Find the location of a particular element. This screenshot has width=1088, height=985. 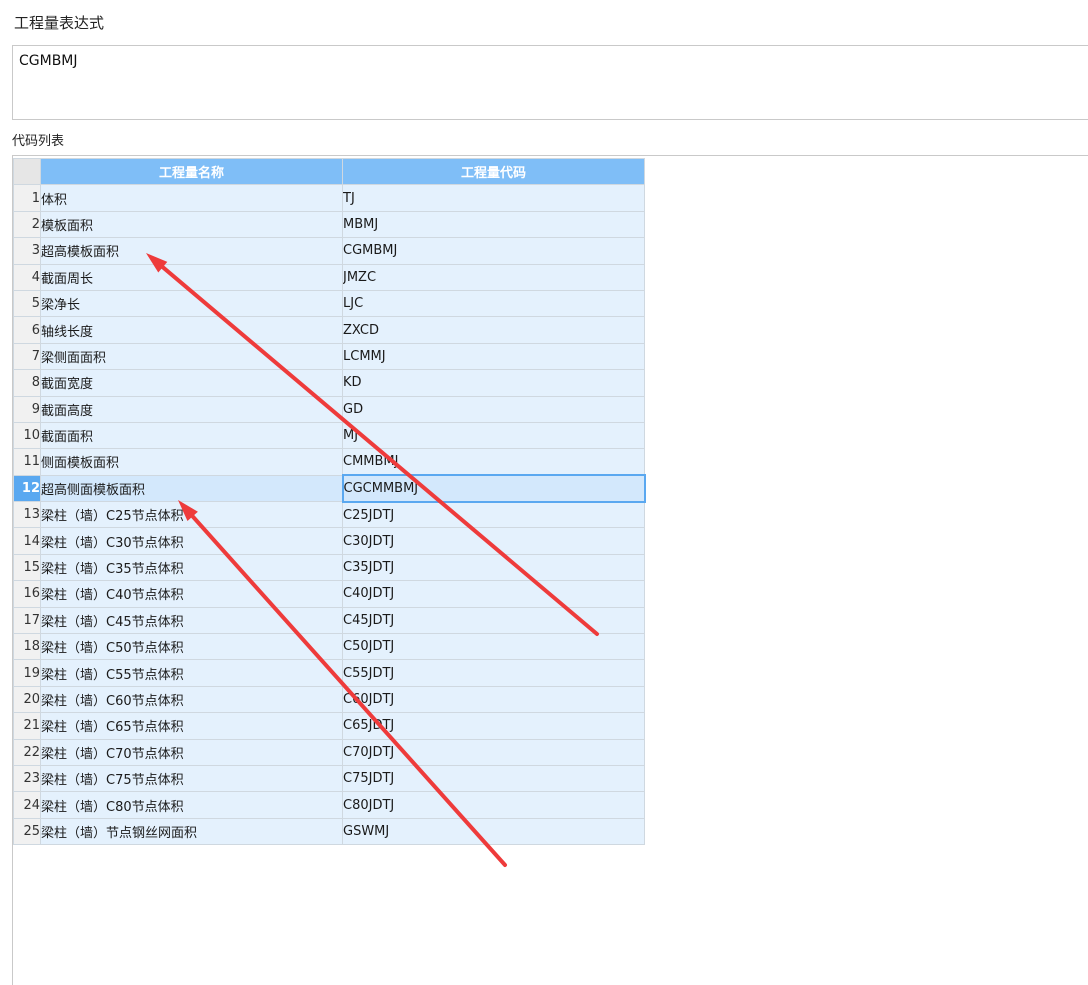

expression-field: CGMBMJ is located at coordinates (550, 82).